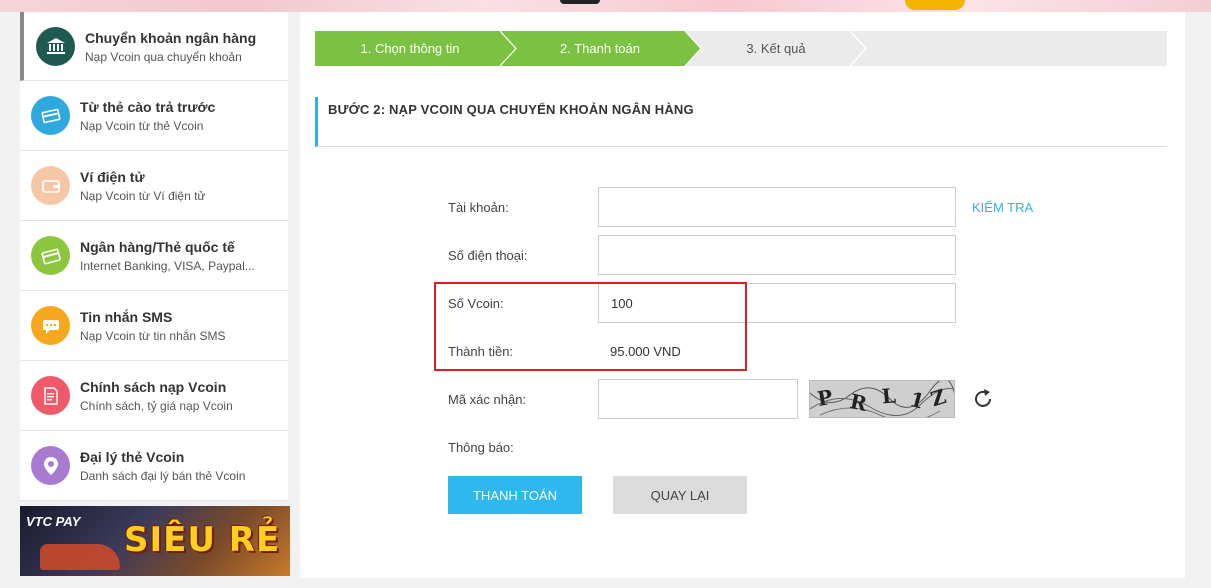  I want to click on document-icon, so click(50, 395).